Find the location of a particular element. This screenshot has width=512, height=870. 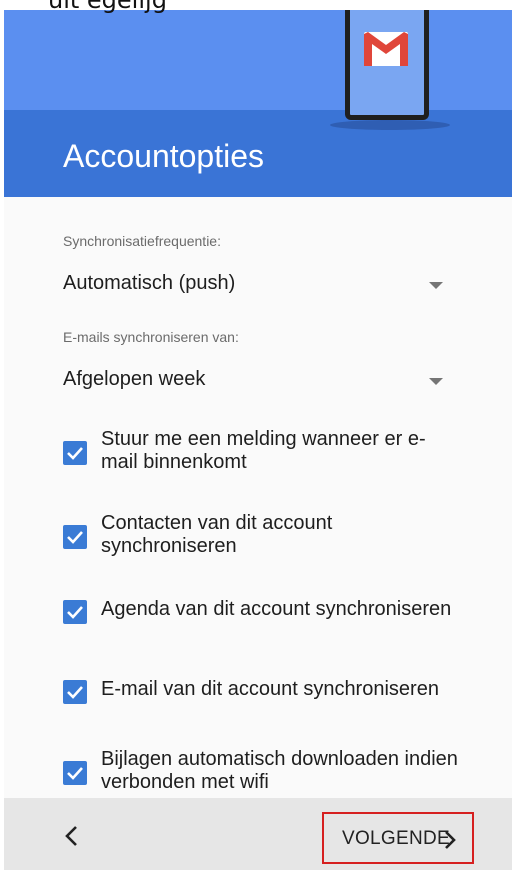

next-button: VOLGENDE is located at coordinates (398, 838).